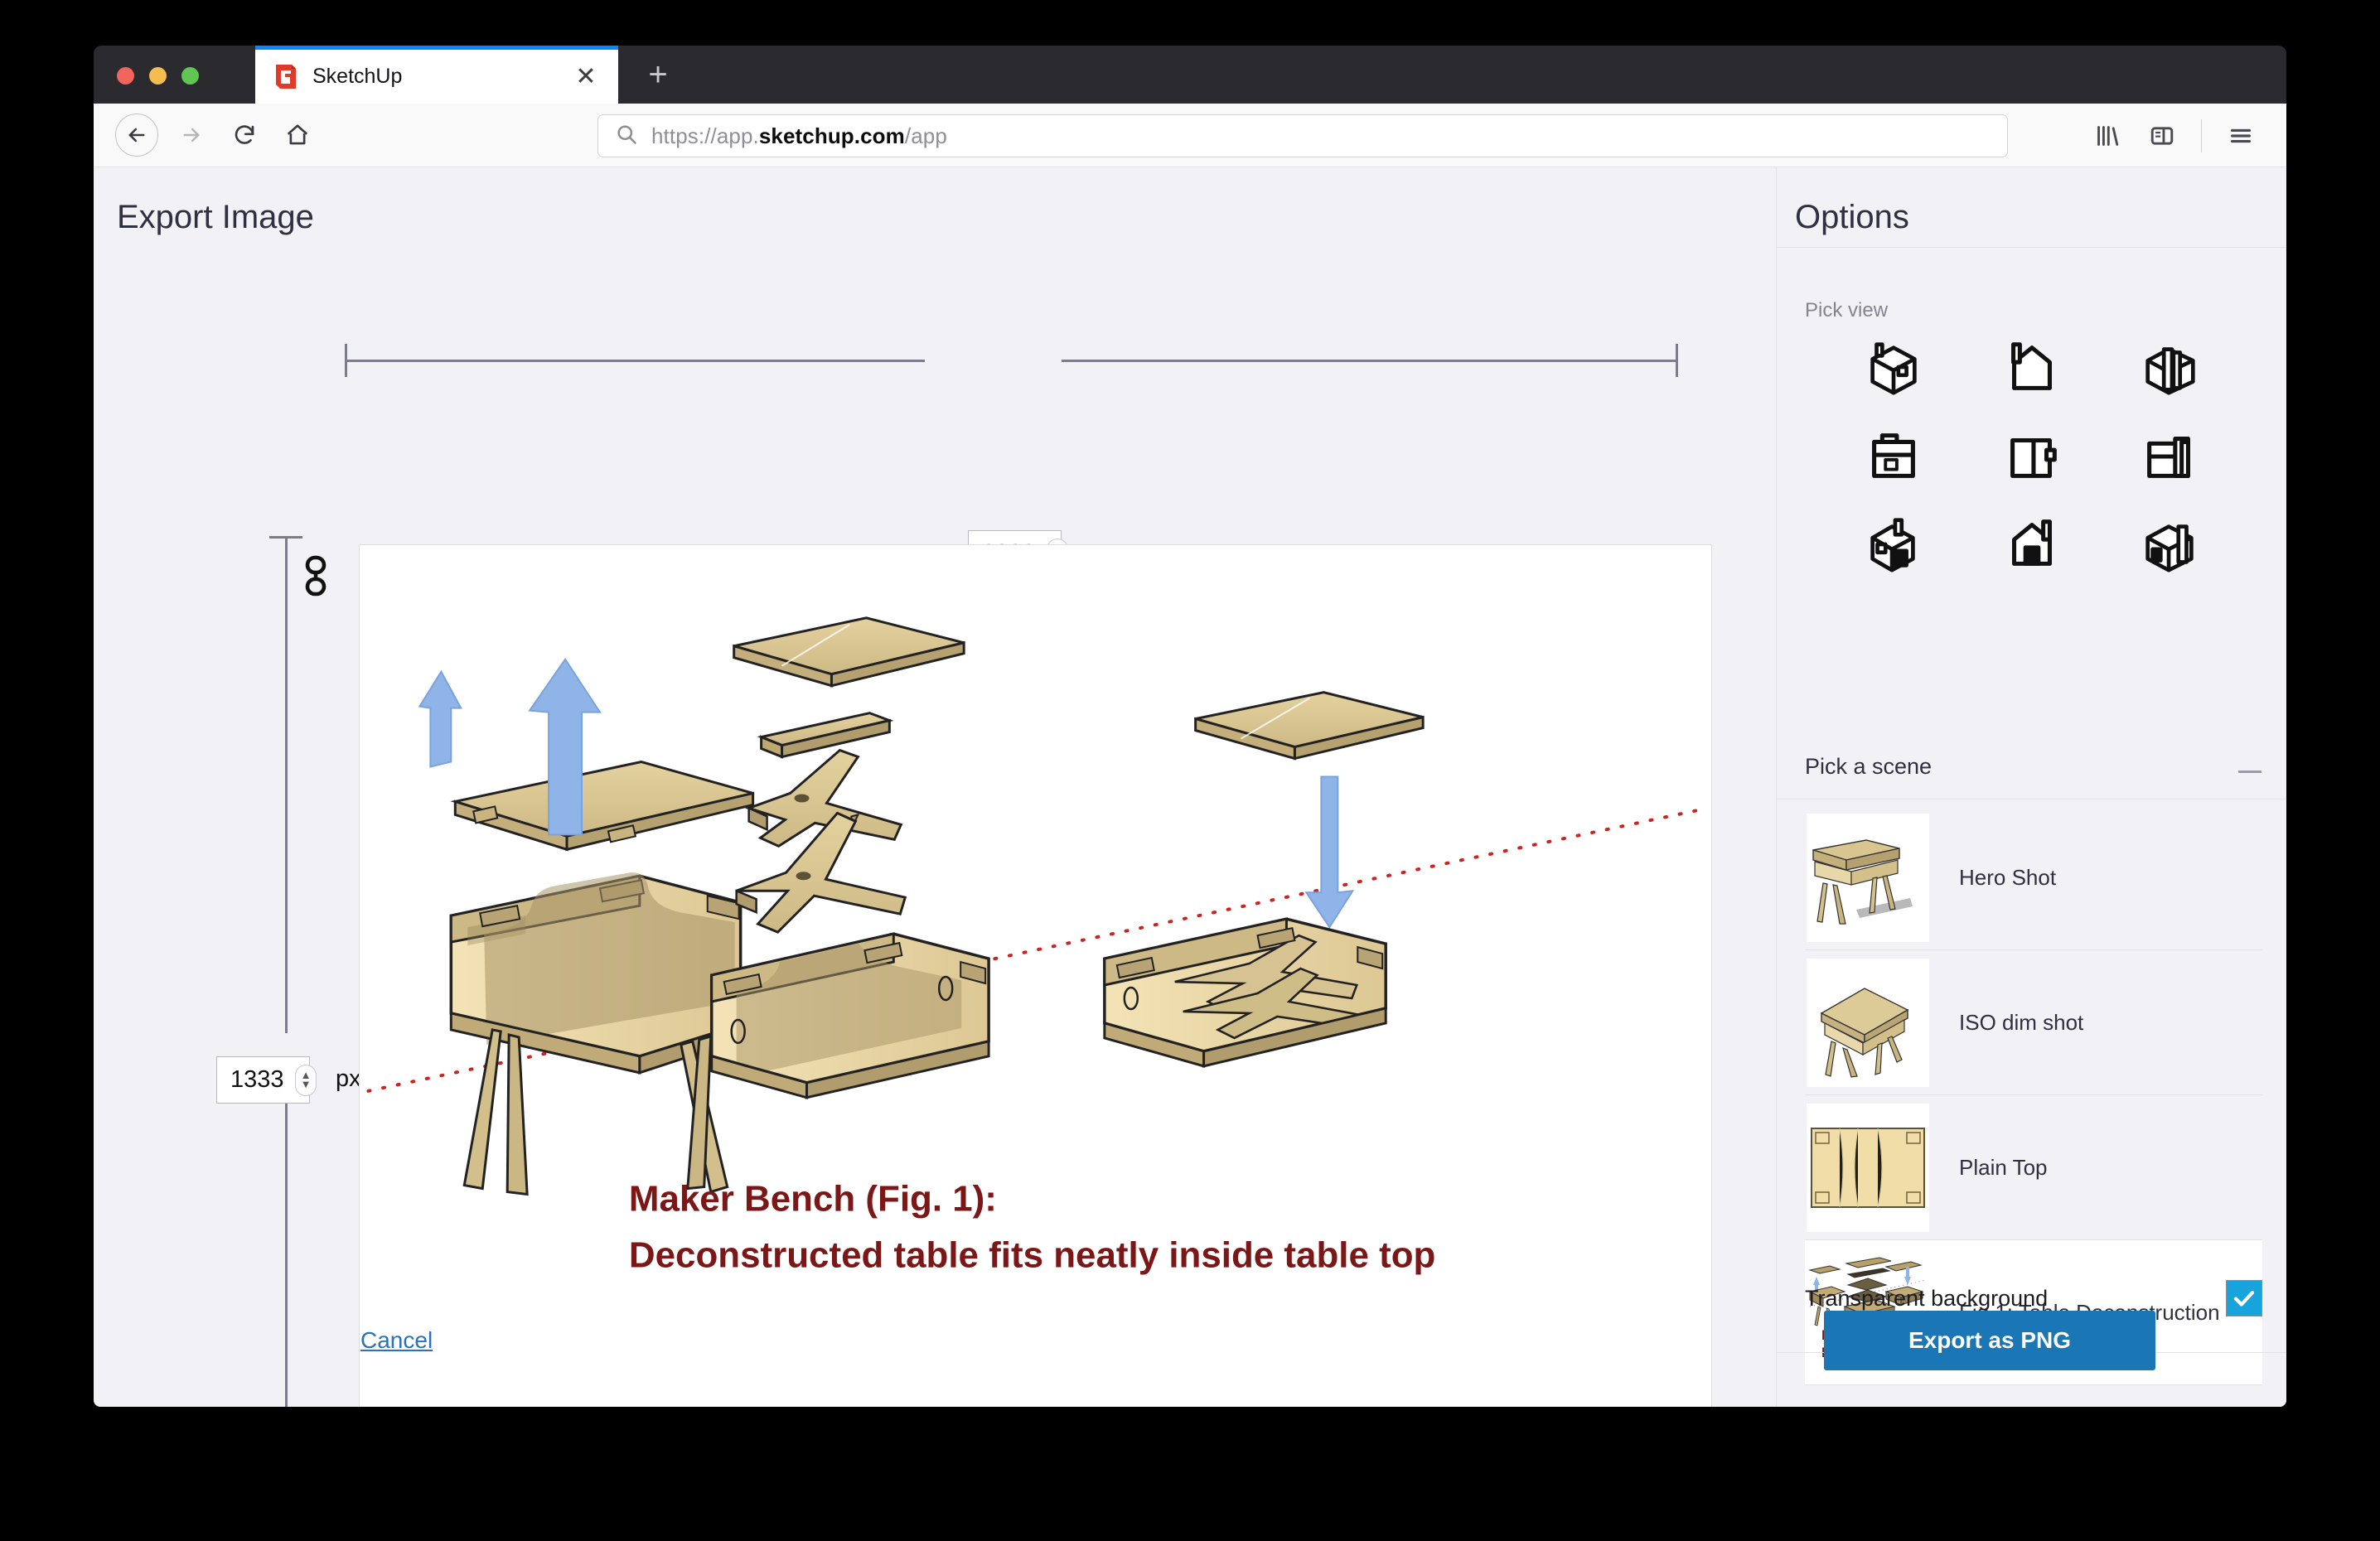 The height and width of the screenshot is (1541, 2380). What do you see at coordinates (125, 76) in the screenshot?
I see `close-window-button` at bounding box center [125, 76].